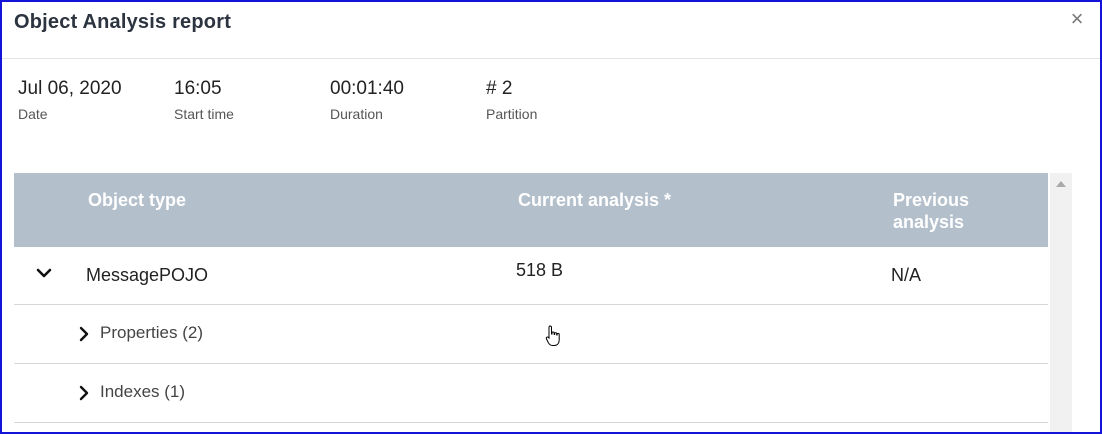  I want to click on stat-partition-label: Partition, so click(512, 114).